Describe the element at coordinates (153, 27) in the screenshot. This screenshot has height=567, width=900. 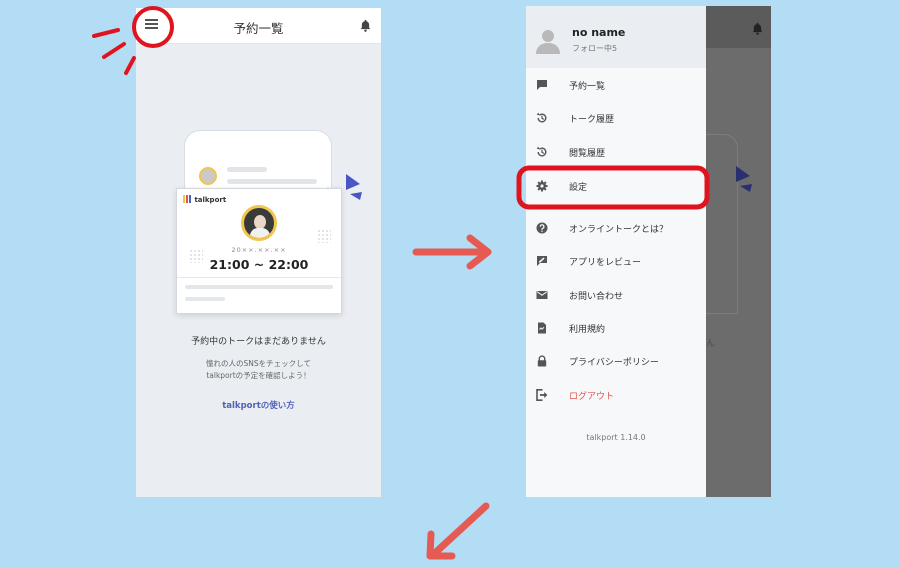
I see `menu-highlight-circle` at that location.